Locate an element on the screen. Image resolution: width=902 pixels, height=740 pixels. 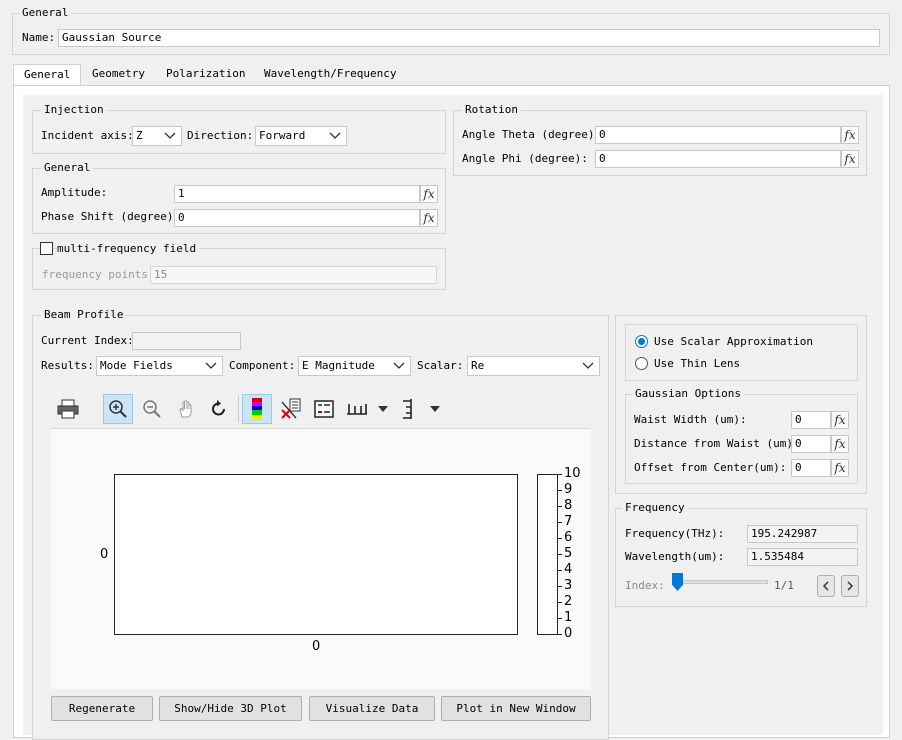
name-field: Gaussian Source is located at coordinates (469, 38).